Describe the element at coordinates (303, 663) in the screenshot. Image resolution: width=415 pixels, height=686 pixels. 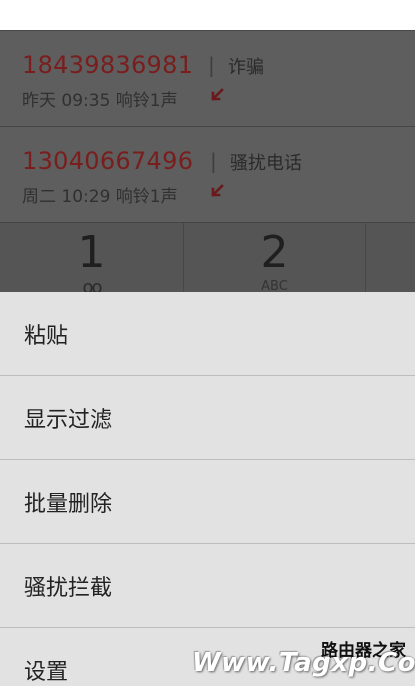
I see `watermark-url: Www.Tagxp.Com` at that location.